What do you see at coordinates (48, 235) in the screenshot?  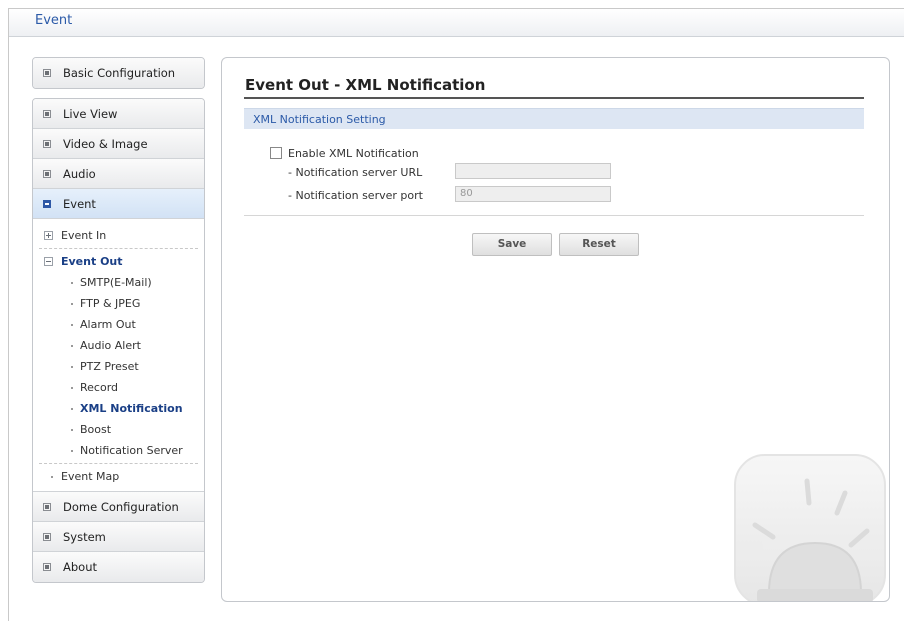 I see `plus-icon` at bounding box center [48, 235].